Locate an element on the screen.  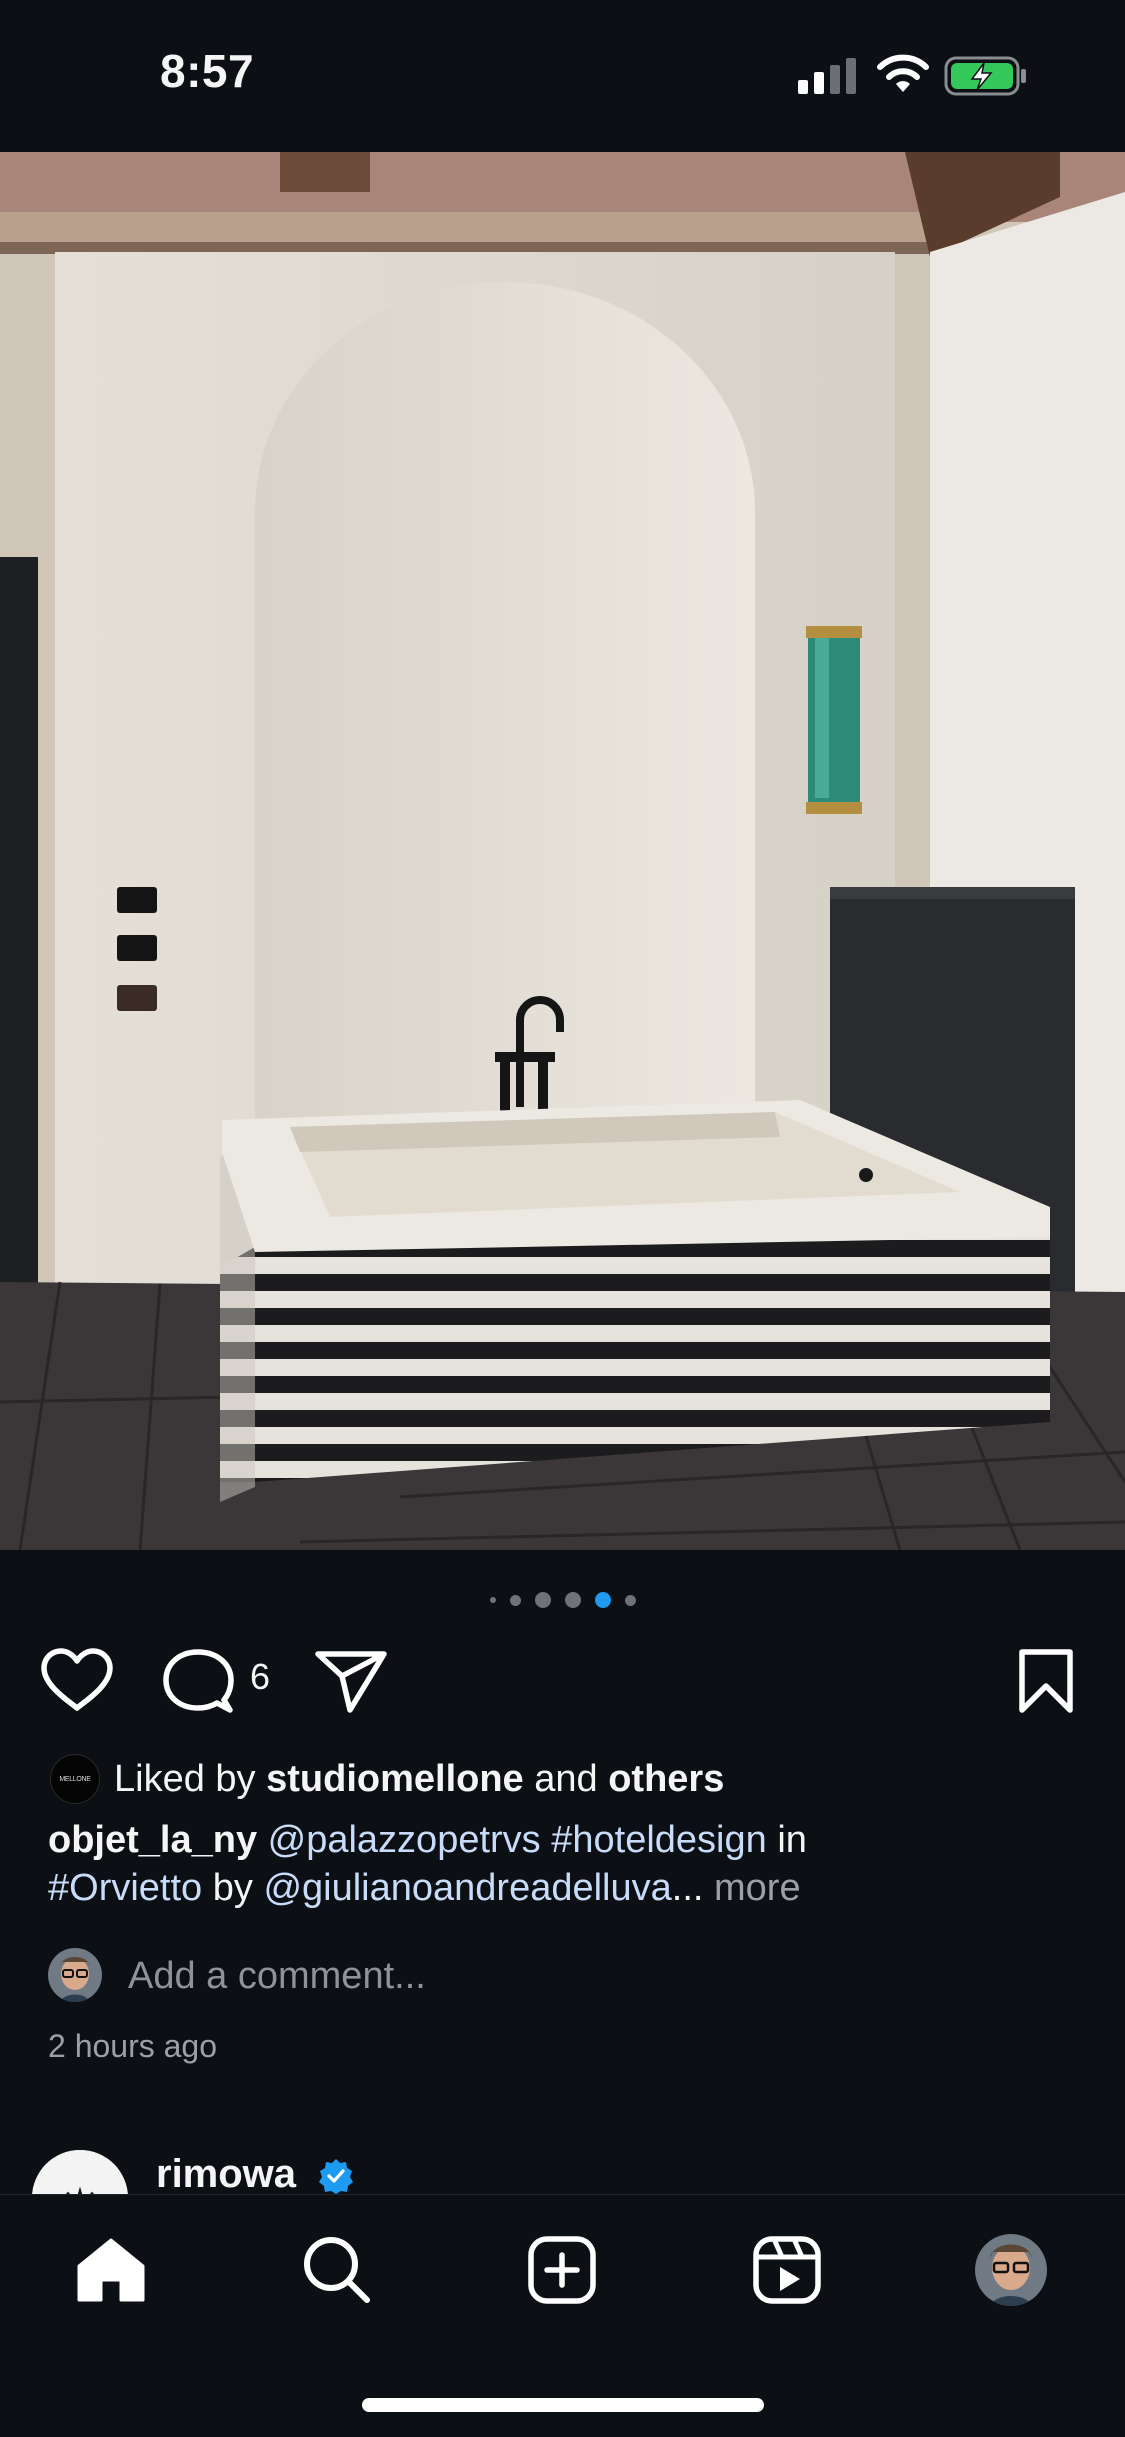
profile-avatar is located at coordinates (1011, 2270).